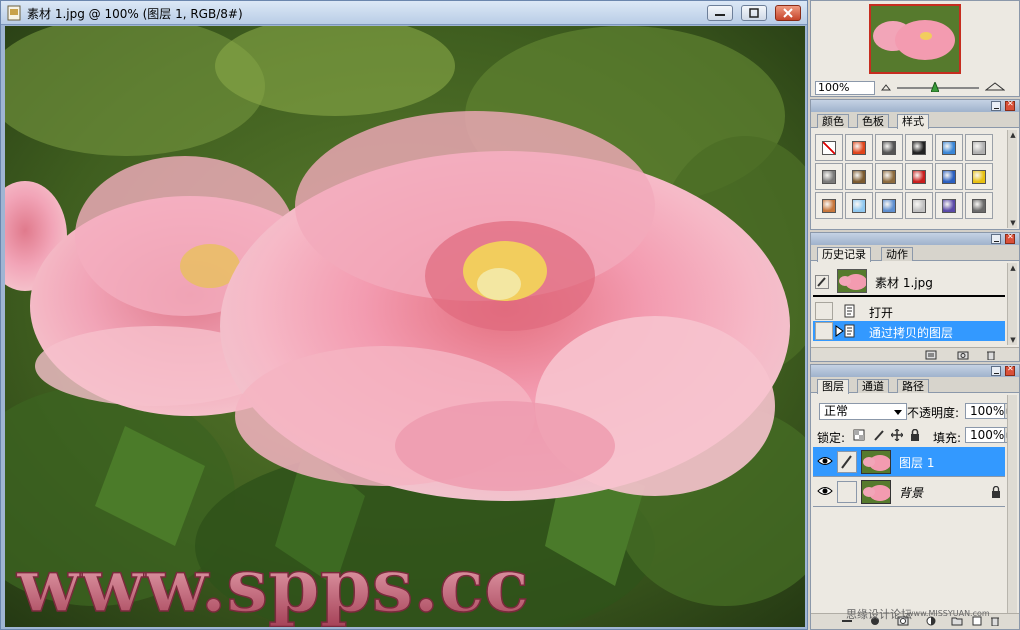 Image resolution: width=1020 pixels, height=630 pixels. Describe the element at coordinates (915, 435) in the screenshot. I see `lock-all-icon` at that location.